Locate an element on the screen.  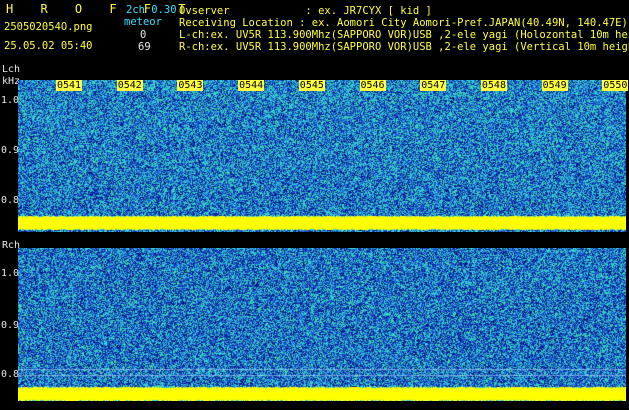
time-tick-0543: 0543 is located at coordinates (190, 85).